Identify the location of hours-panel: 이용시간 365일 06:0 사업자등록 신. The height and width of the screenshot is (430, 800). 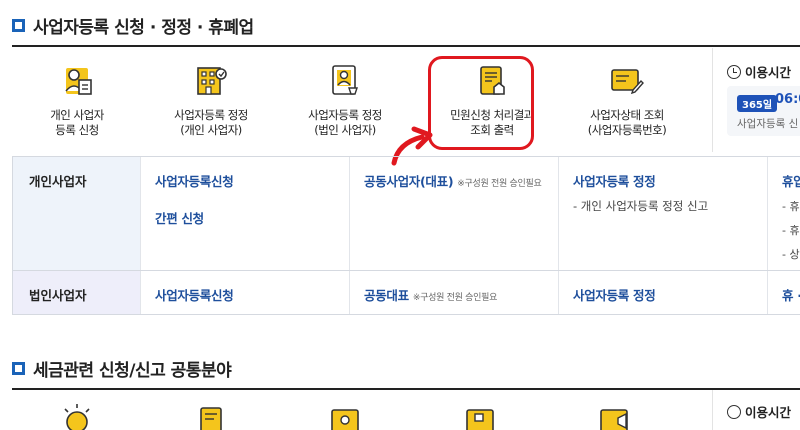
(756, 100).